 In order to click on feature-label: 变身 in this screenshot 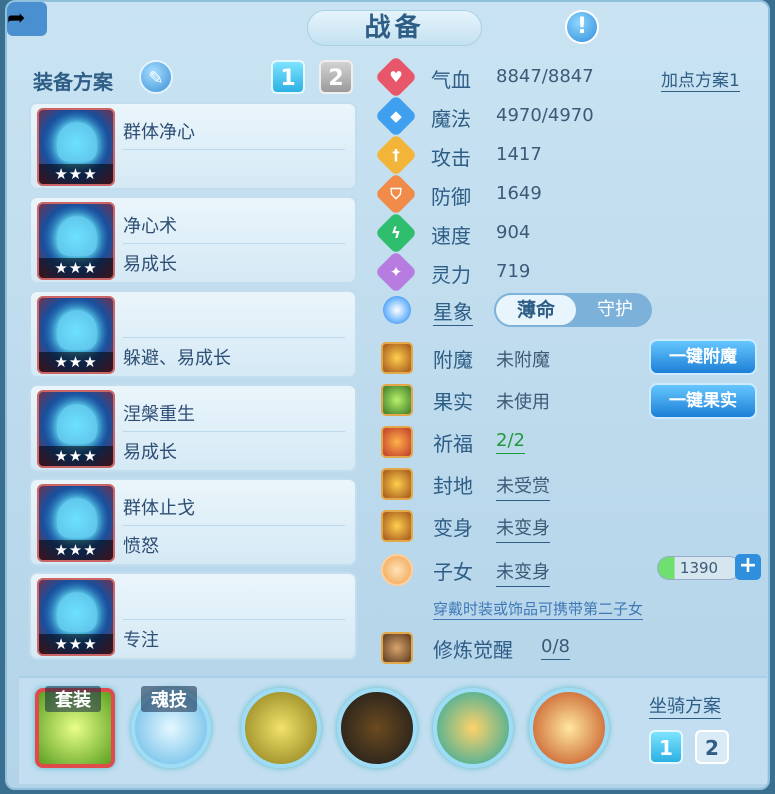, I will do `click(453, 528)`.